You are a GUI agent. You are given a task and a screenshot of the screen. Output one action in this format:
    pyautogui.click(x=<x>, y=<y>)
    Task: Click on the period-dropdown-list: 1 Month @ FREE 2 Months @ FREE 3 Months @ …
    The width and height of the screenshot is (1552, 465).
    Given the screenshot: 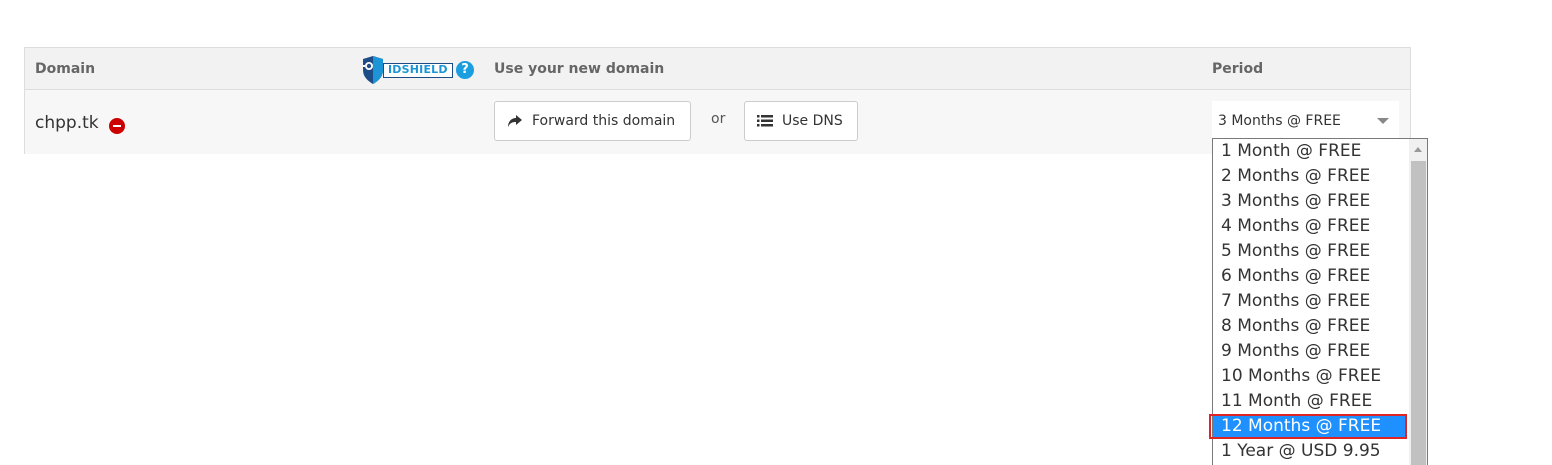 What is the action you would take?
    pyautogui.click(x=1320, y=301)
    